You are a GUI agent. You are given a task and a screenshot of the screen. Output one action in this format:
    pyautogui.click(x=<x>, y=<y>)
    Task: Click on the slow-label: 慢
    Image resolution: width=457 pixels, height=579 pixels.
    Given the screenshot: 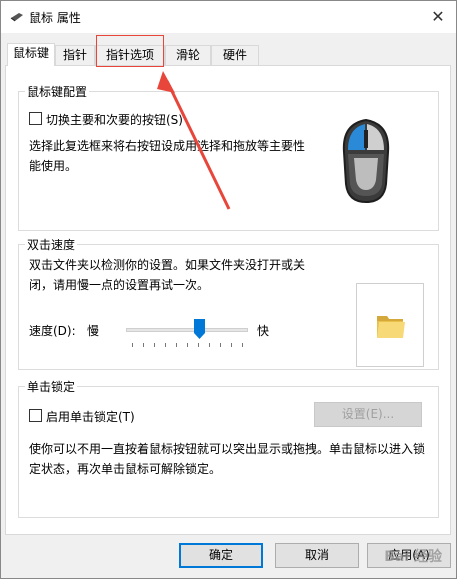 What is the action you would take?
    pyautogui.click(x=93, y=331)
    